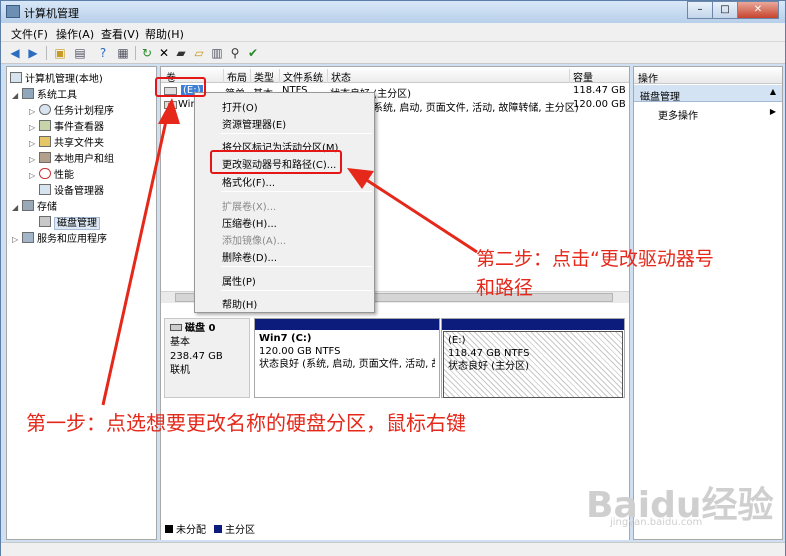  What do you see at coordinates (656, 522) in the screenshot?
I see `watermark-url: jingyan.baidu.com` at bounding box center [656, 522].